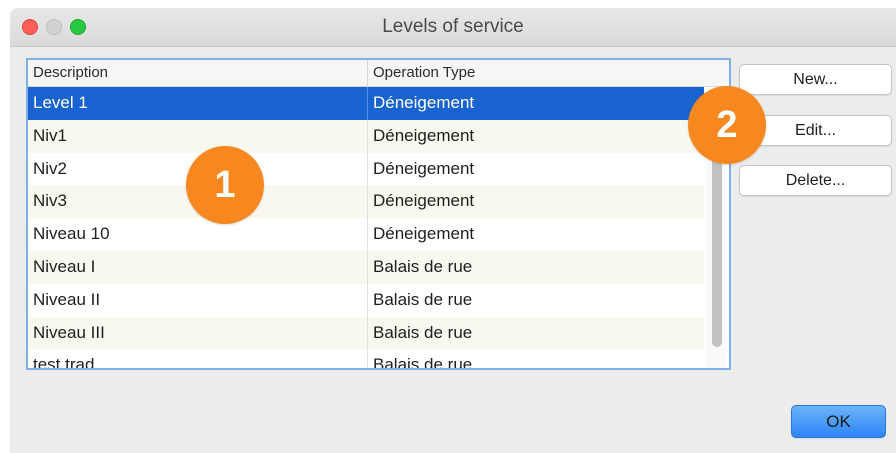 The height and width of the screenshot is (453, 896). I want to click on description-cell: Niveau III, so click(198, 333).